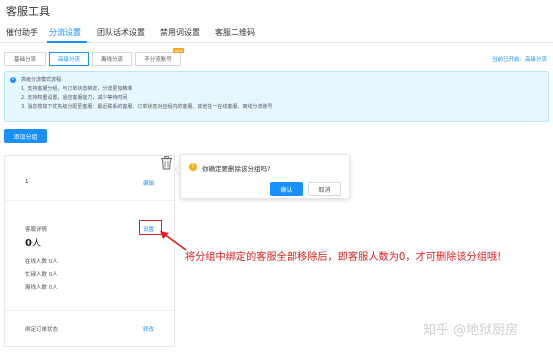 Image resolution: width=553 pixels, height=356 pixels. I want to click on info-icon: i, so click(13, 80).